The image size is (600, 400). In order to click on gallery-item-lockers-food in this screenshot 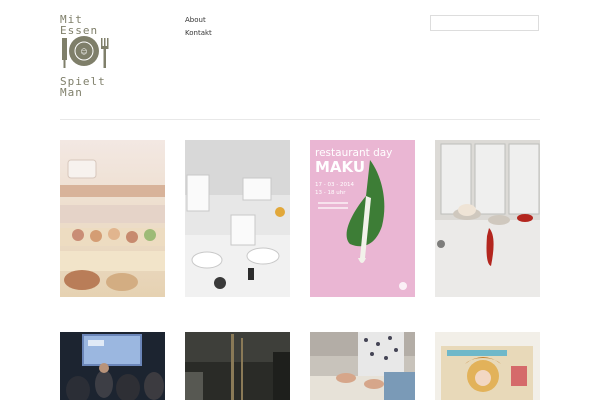, I will do `click(487, 218)`.